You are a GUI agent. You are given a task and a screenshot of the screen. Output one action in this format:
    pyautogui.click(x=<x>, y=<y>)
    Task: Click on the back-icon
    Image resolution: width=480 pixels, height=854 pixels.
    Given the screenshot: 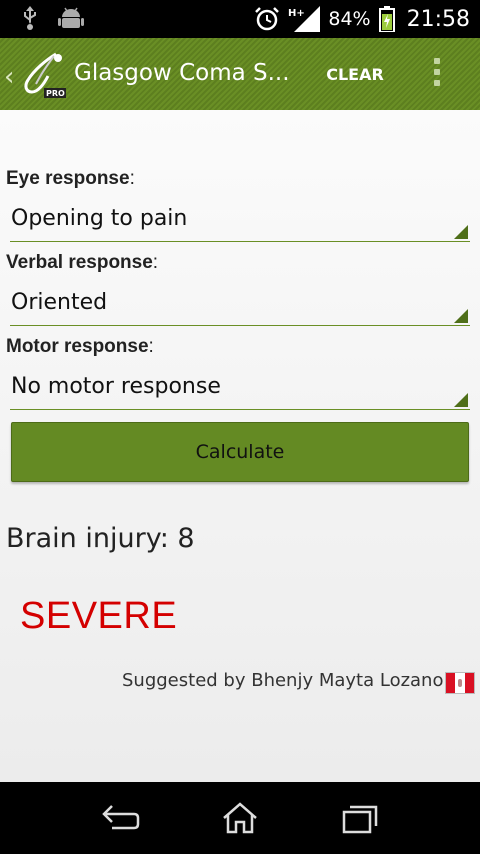 What is the action you would take?
    pyautogui.click(x=120, y=818)
    